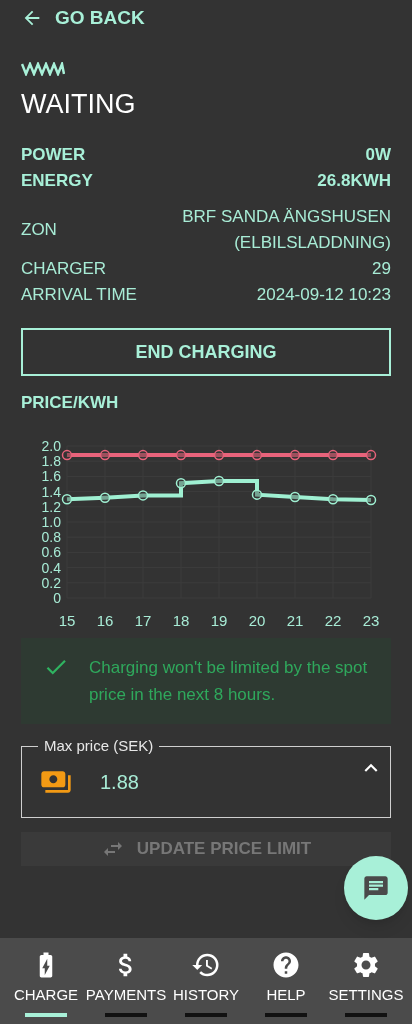  Describe the element at coordinates (323, 295) in the screenshot. I see `detail-value: 2024-09-12 10:23` at that location.